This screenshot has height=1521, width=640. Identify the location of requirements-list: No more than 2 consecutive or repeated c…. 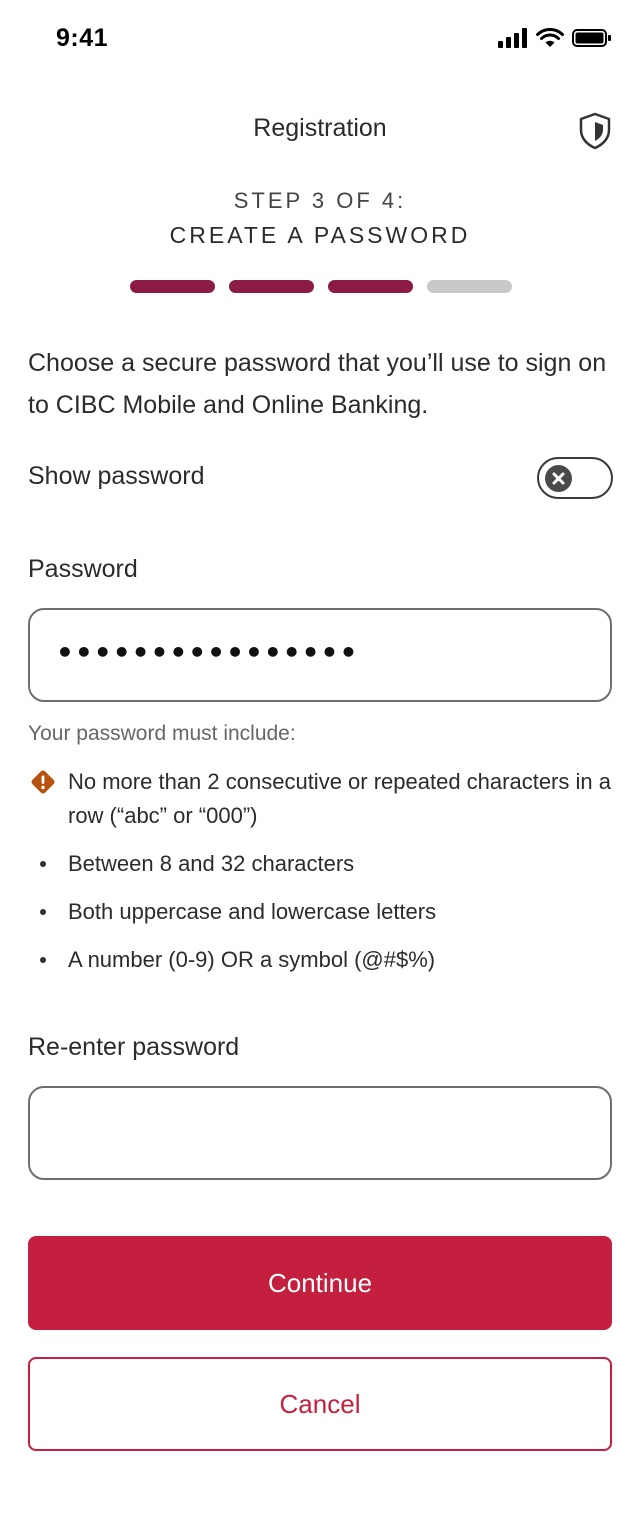
(323, 871).